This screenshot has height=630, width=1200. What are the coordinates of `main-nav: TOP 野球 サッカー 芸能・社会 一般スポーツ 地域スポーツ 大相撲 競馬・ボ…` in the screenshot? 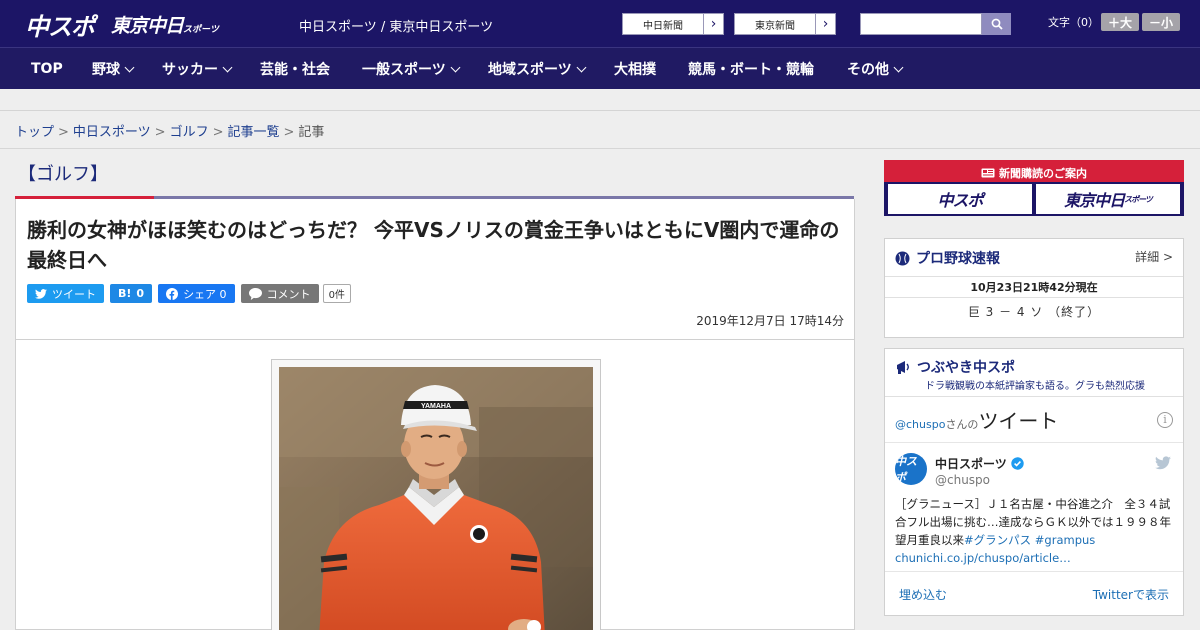 It's located at (600, 68).